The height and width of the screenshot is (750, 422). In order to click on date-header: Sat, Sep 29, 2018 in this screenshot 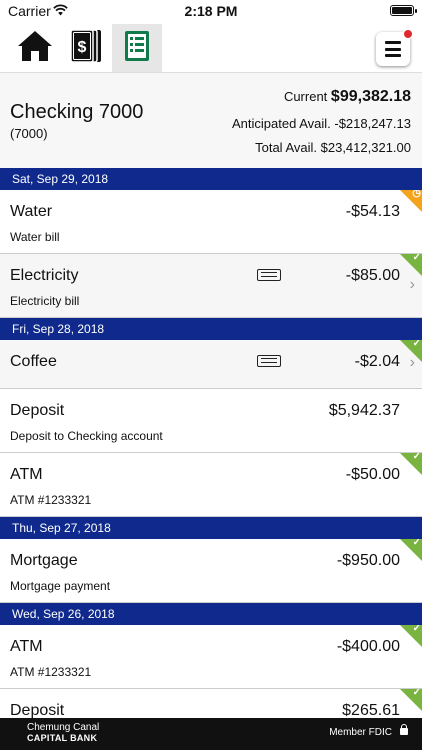, I will do `click(211, 179)`.